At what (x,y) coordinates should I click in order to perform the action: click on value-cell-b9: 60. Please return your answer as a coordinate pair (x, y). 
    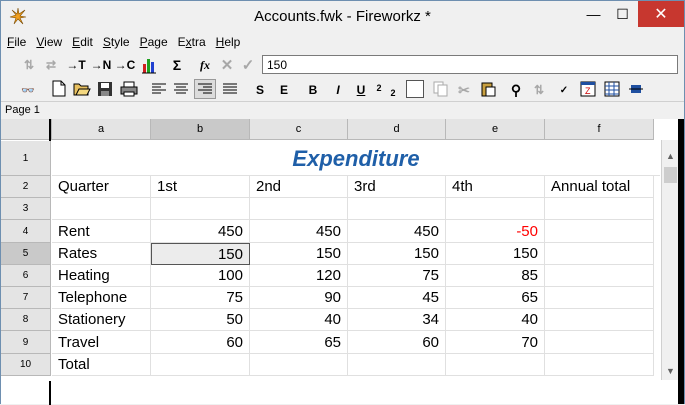
    Looking at the image, I should click on (200, 342).